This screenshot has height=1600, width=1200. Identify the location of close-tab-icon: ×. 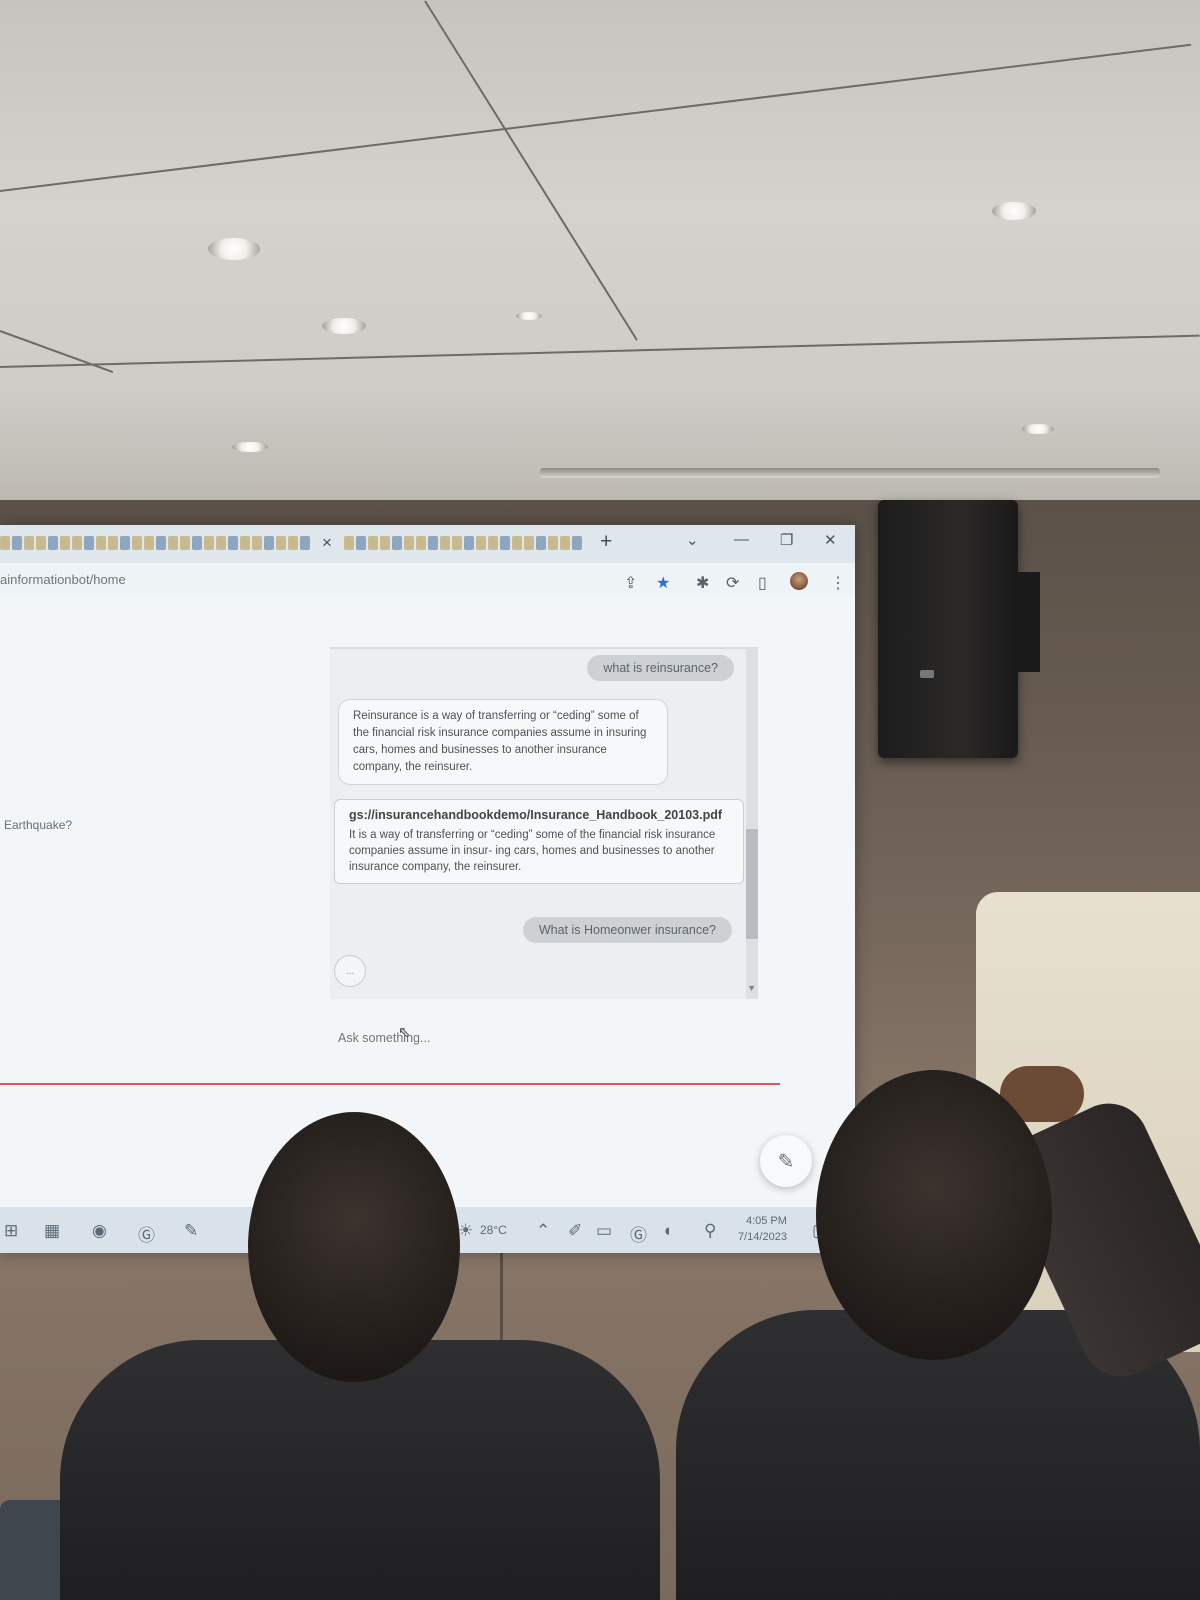
(327, 543).